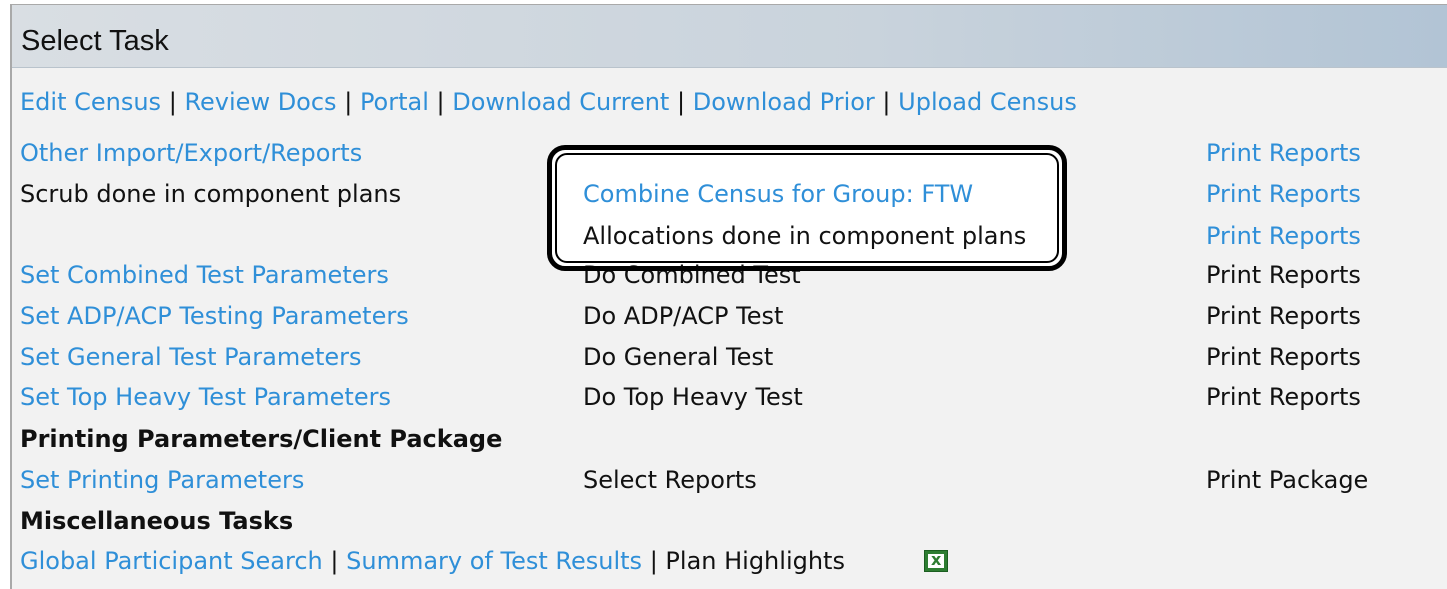  I want to click on edit-census-link: Edit Census, so click(90, 102).